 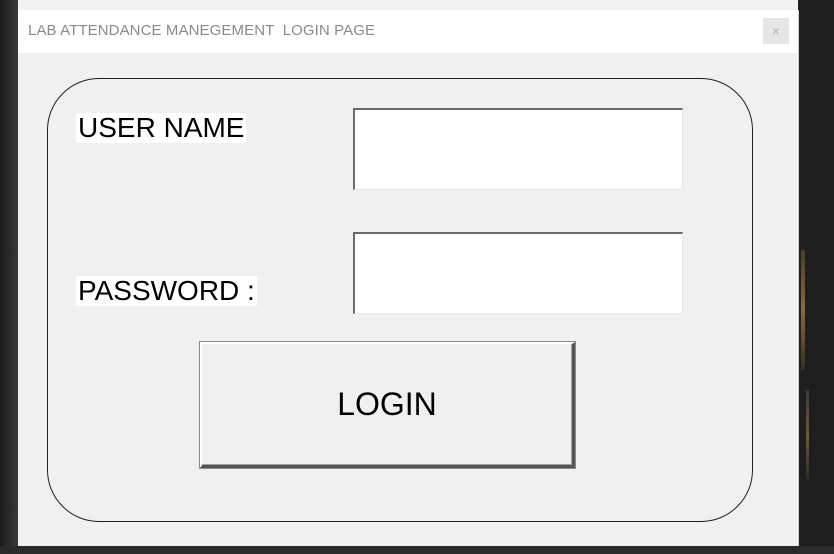 What do you see at coordinates (518, 273) in the screenshot?
I see `password-input` at bounding box center [518, 273].